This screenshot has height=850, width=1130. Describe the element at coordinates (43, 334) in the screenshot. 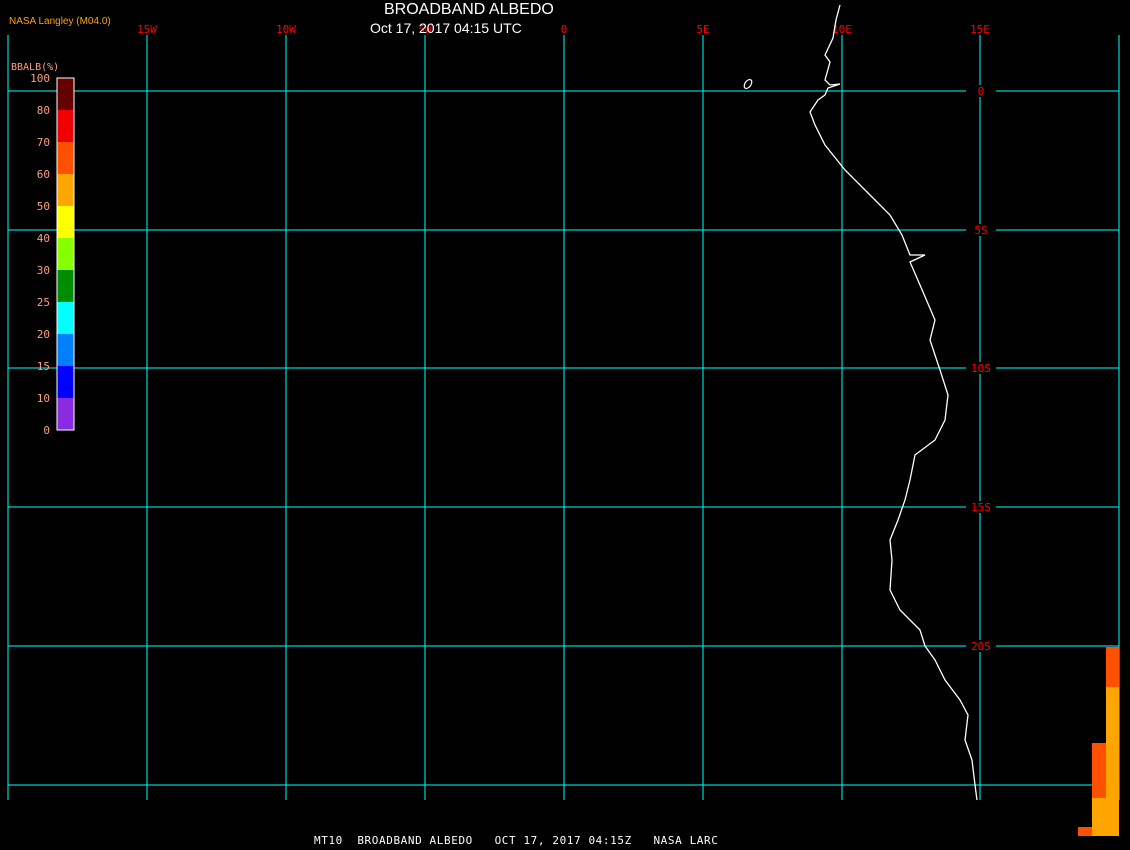

I see `colorbar-tick-label: 20` at that location.